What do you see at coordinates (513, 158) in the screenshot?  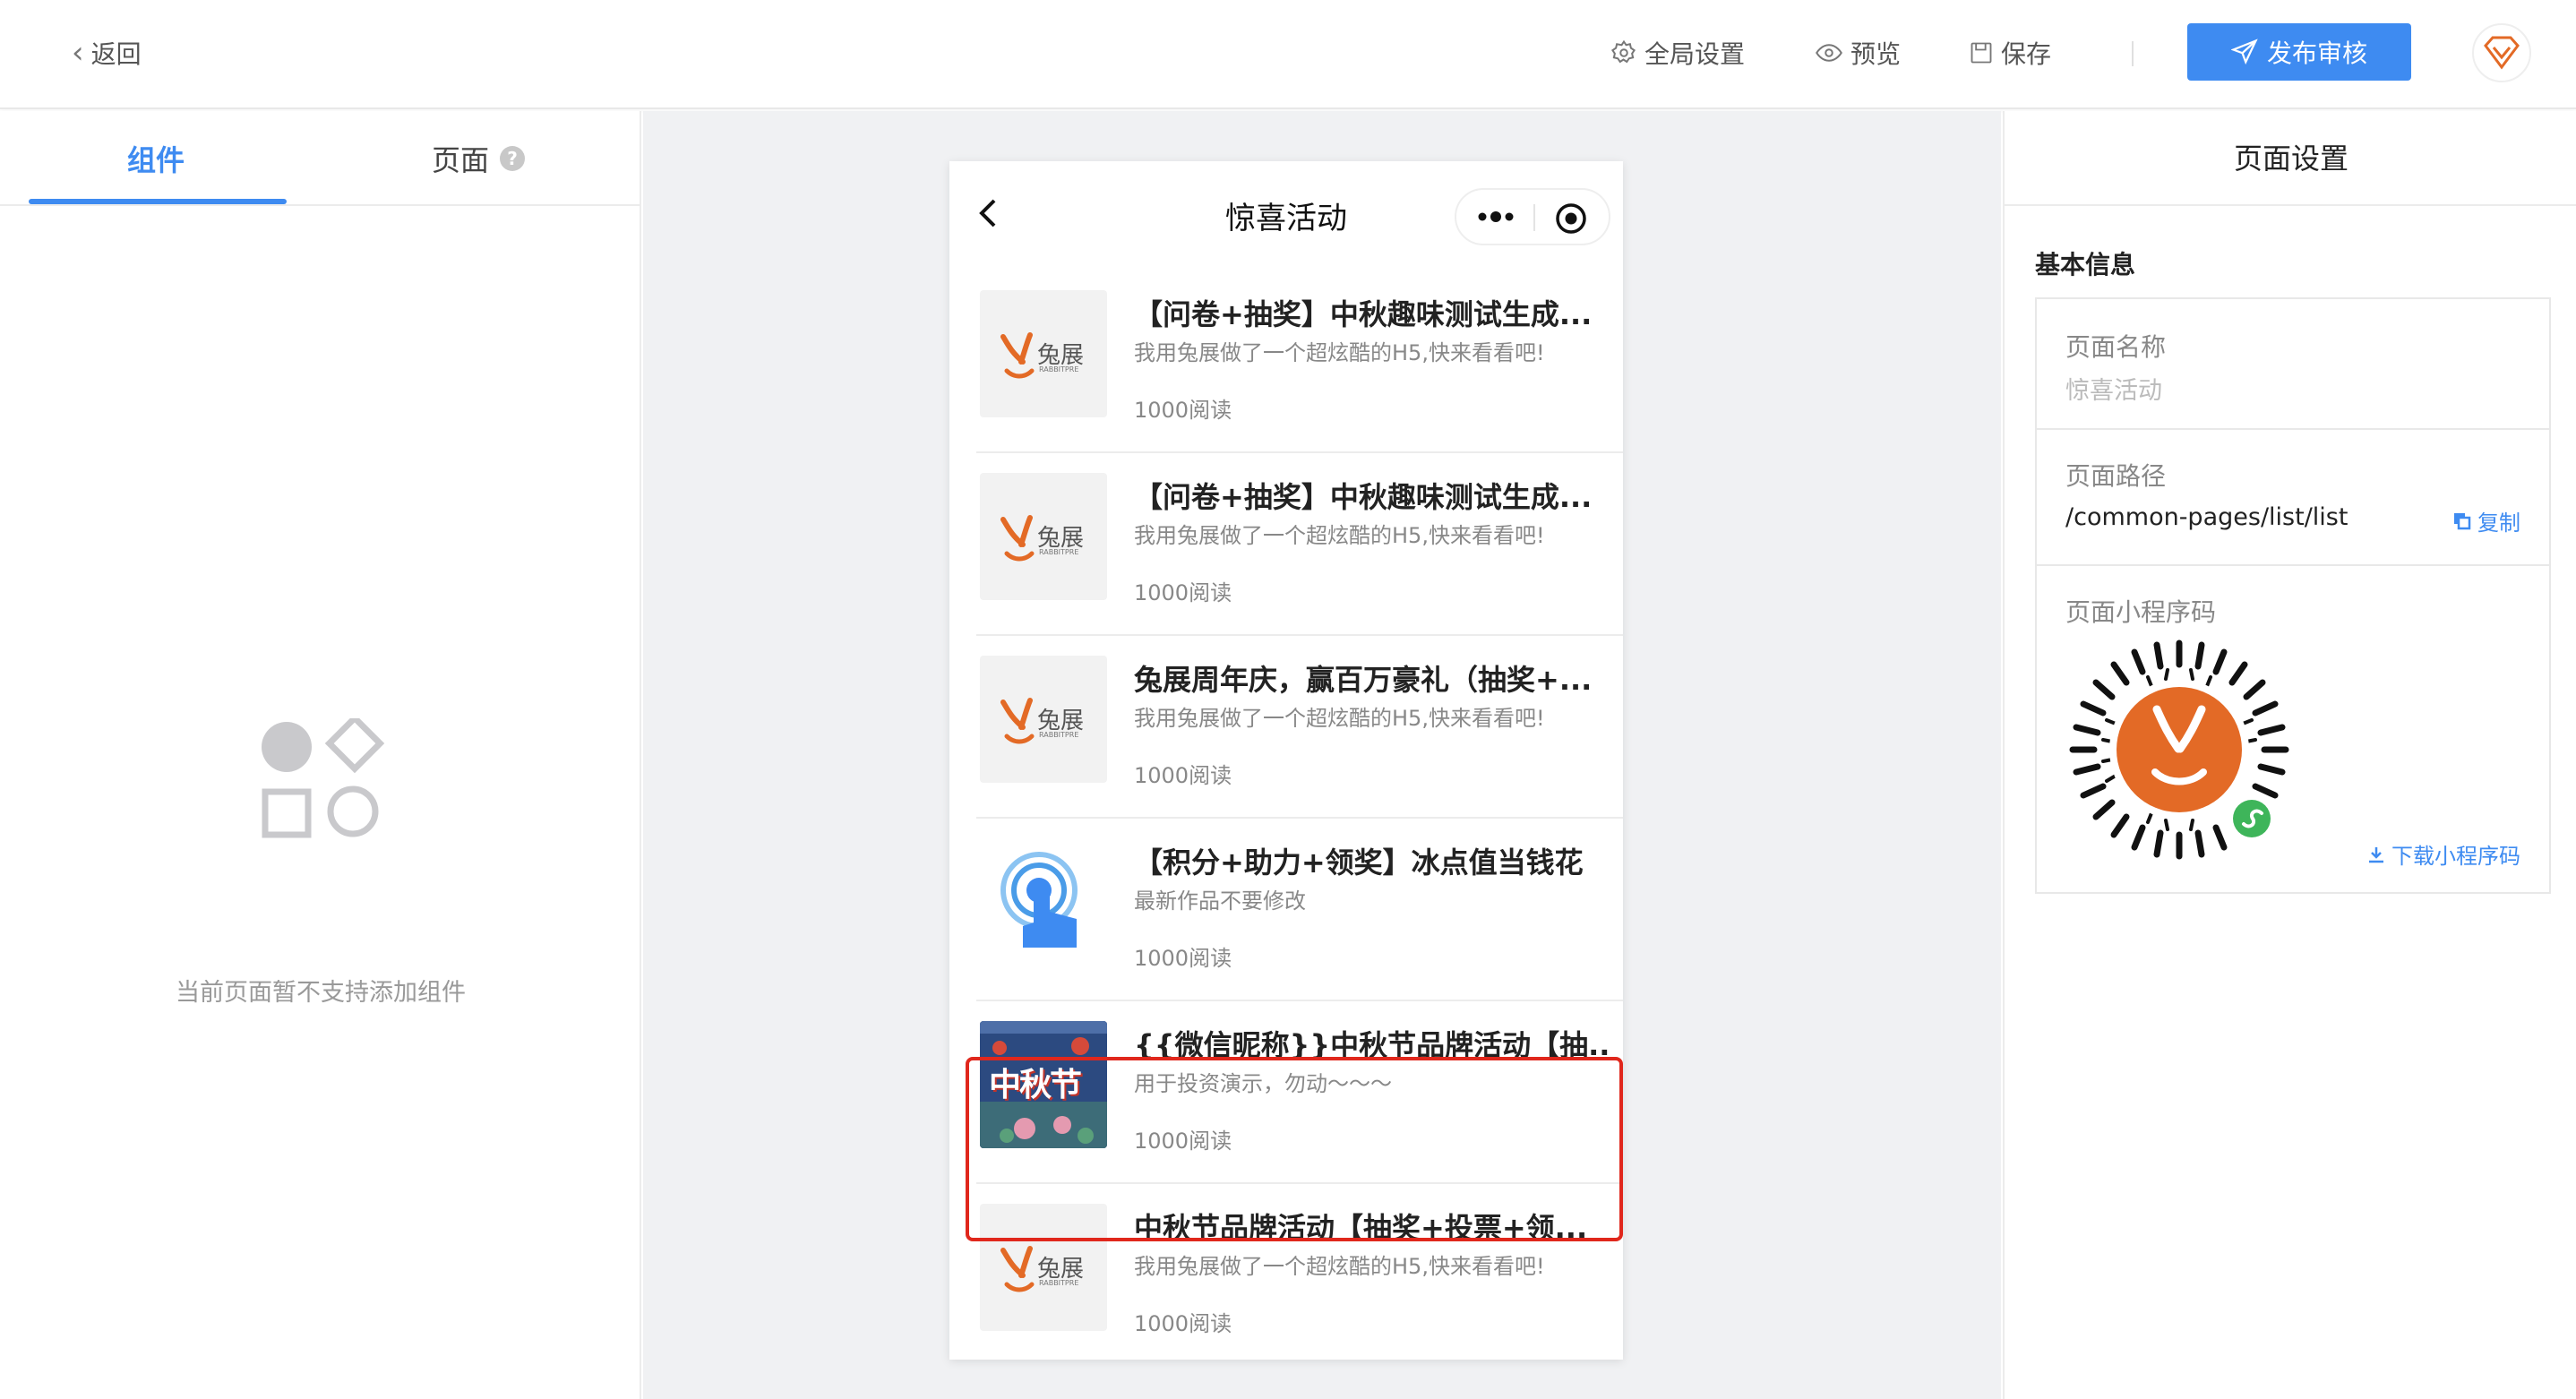 I see `help-icon: ?` at bounding box center [513, 158].